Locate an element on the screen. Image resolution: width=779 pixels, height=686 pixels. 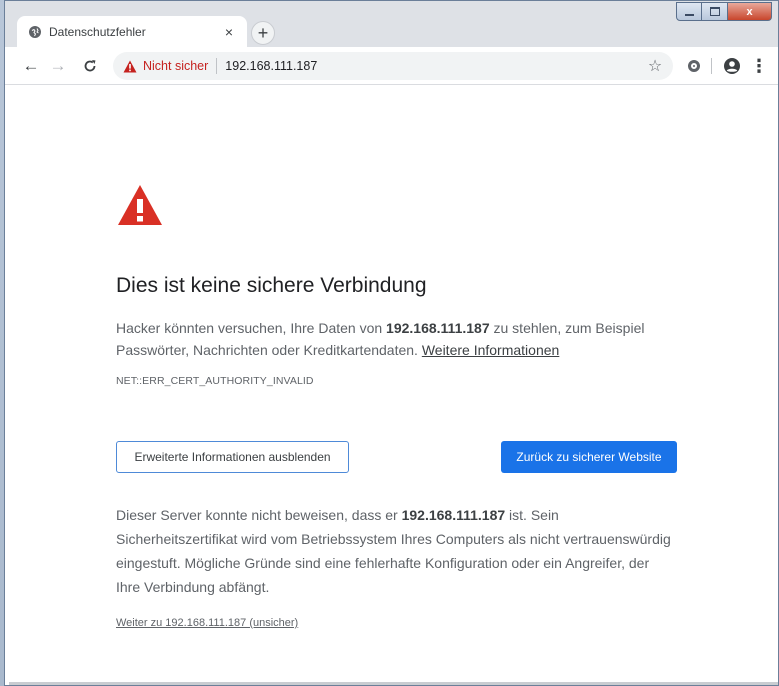
proceed-unsafe-link: Weiter zu 192.168.111.187 (unsicher) is located at coordinates (207, 623).